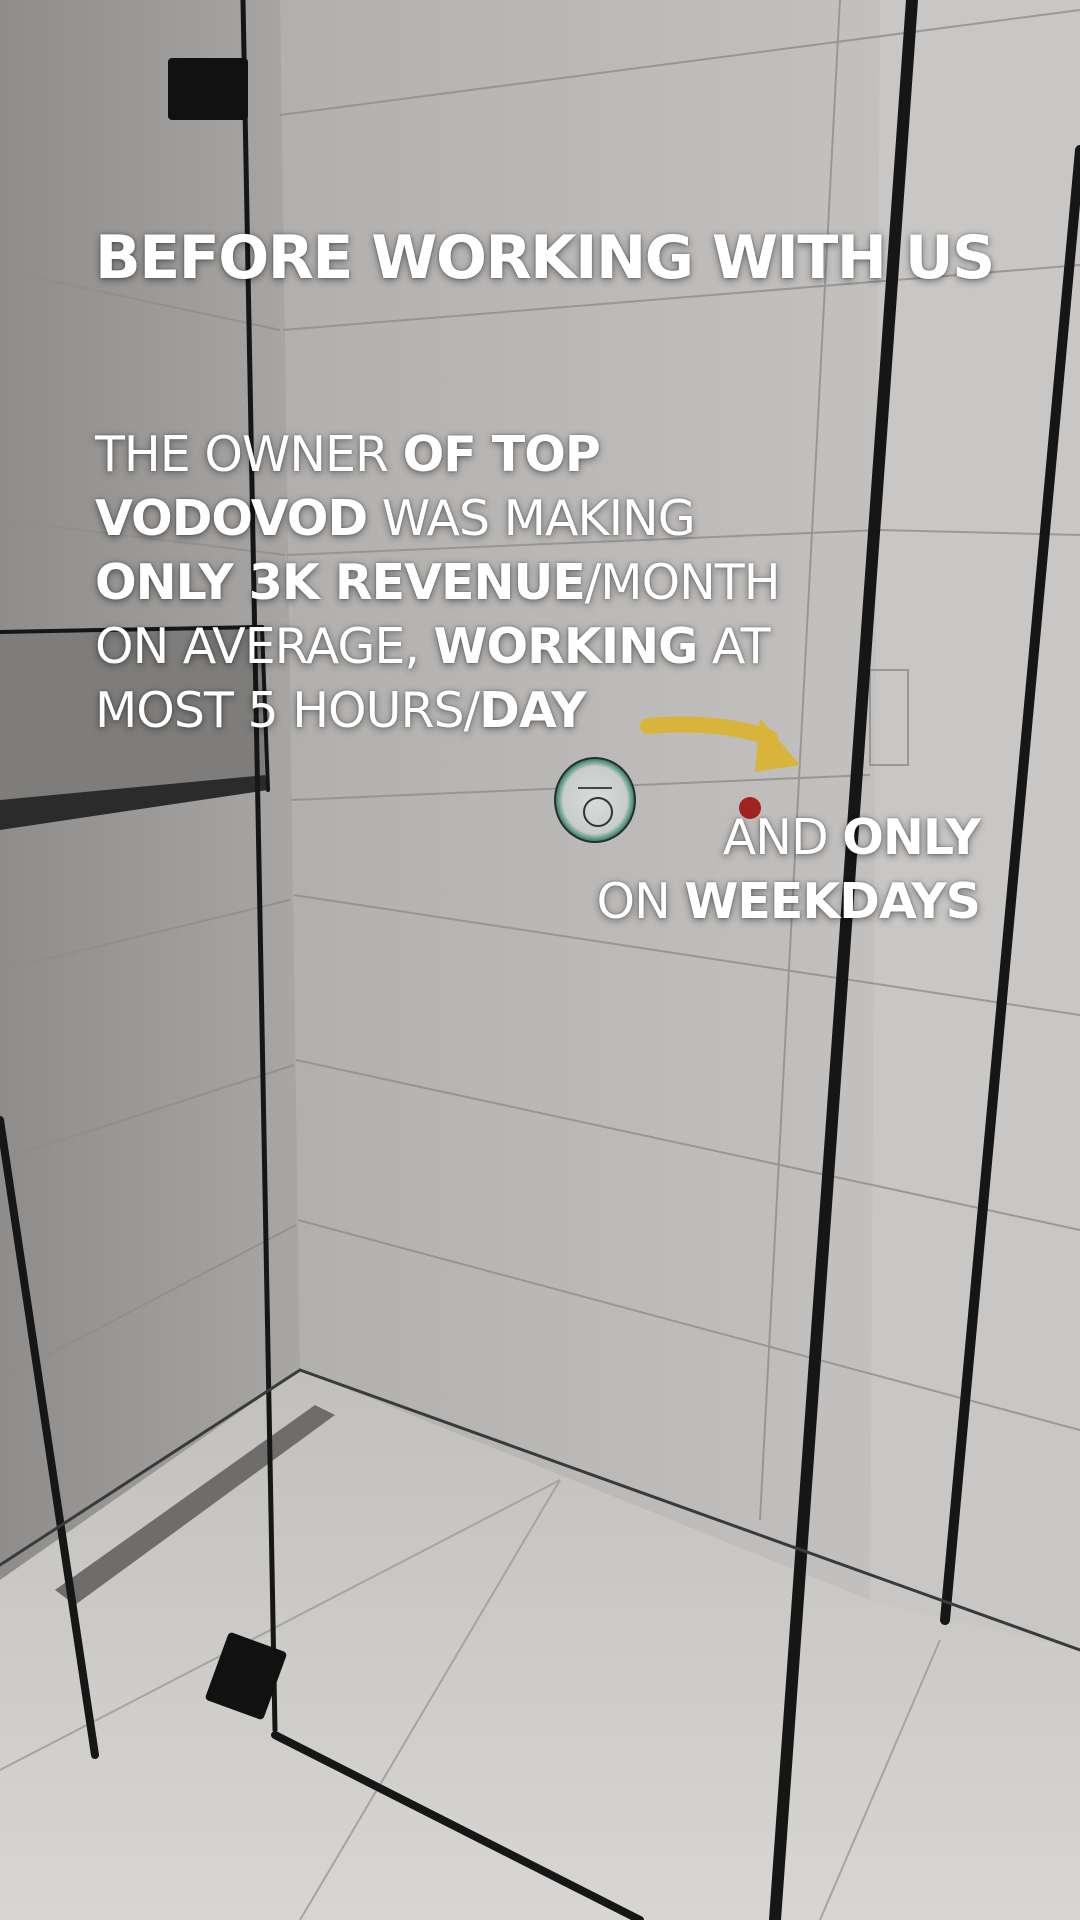 This screenshot has width=1080, height=1920. I want to click on description-line-2: VODOVOD WAS MAKING, so click(475, 519).